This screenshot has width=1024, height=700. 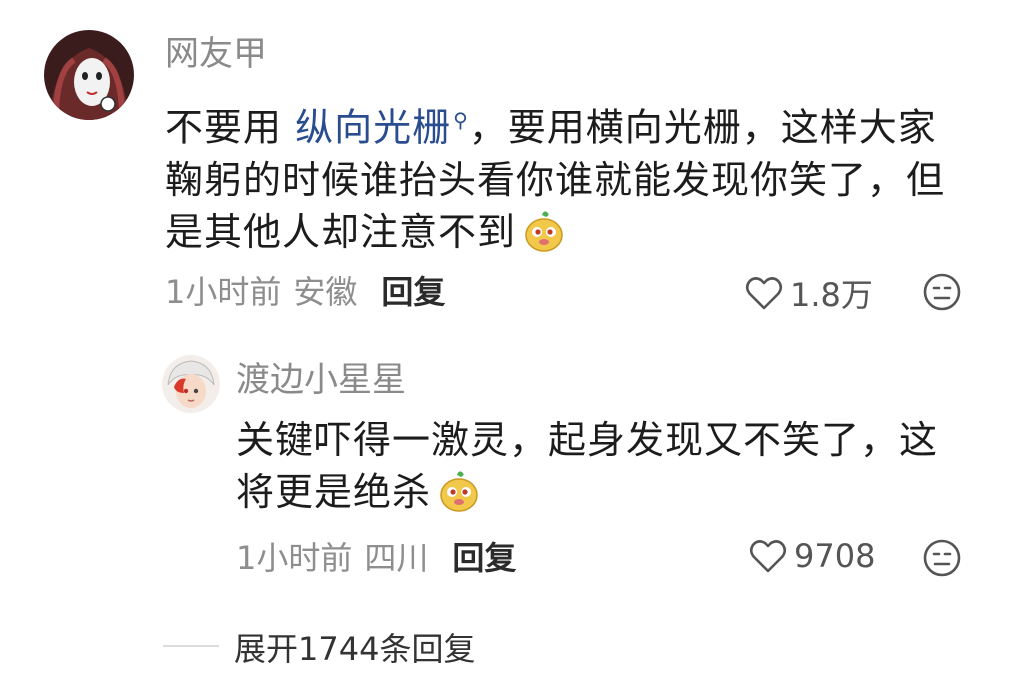 What do you see at coordinates (230, 127) in the screenshot?
I see `comment-text-prefix: 不要用` at bounding box center [230, 127].